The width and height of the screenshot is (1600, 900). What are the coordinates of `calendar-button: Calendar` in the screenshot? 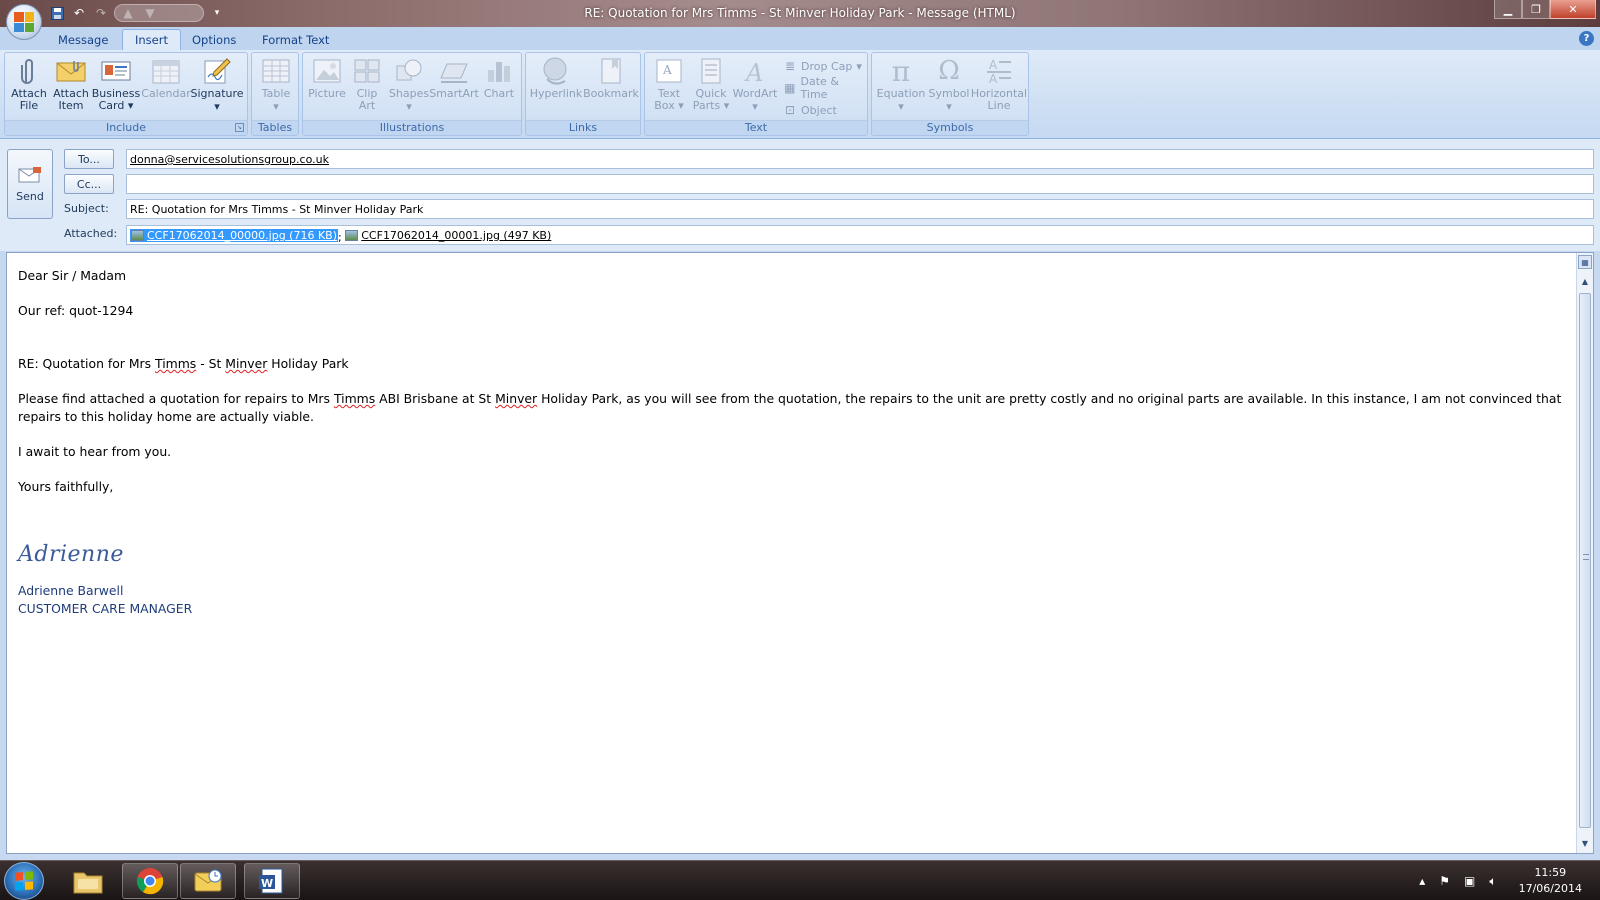 It's located at (166, 88).